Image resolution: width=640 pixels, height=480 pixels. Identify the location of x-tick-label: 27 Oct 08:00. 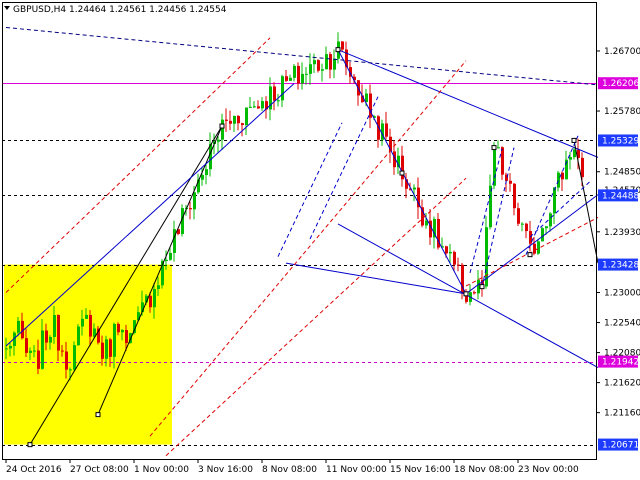
(99, 470).